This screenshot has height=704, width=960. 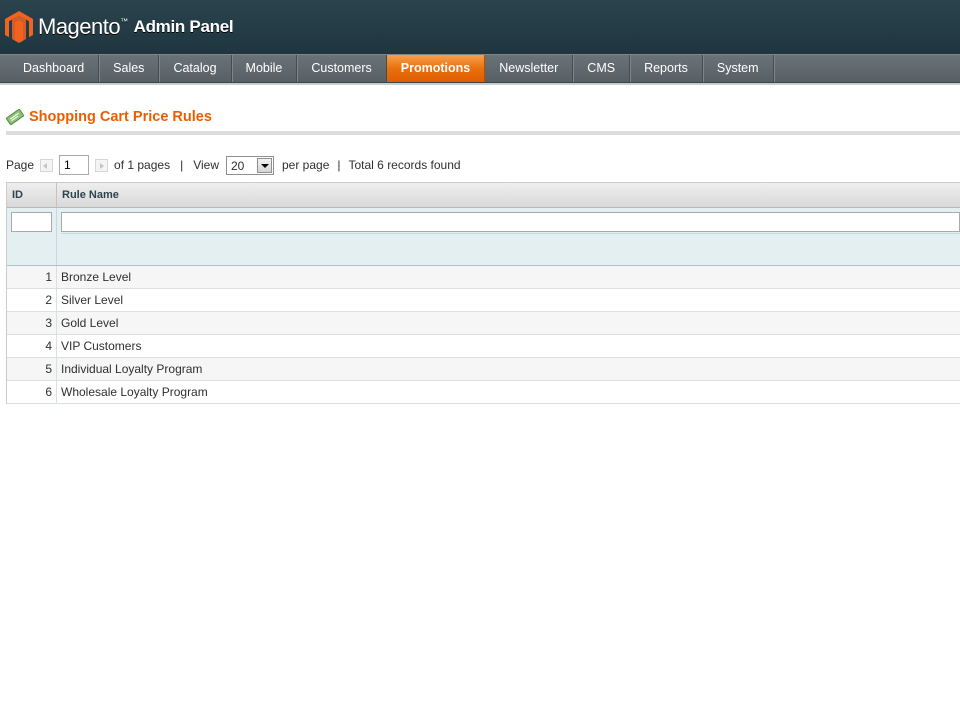 I want to click on nav-item-newsletter: Newsletter, so click(x=529, y=68).